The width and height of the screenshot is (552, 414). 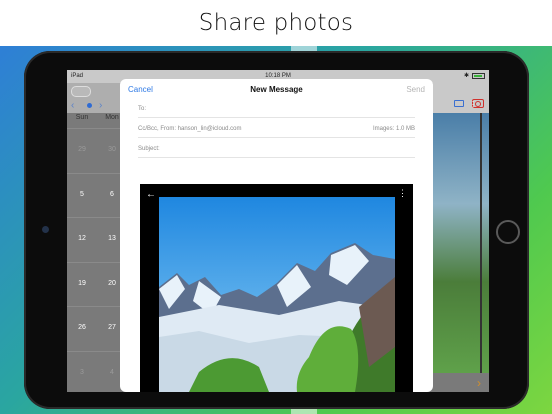 I want to click on to-label: To:, so click(x=142, y=109).